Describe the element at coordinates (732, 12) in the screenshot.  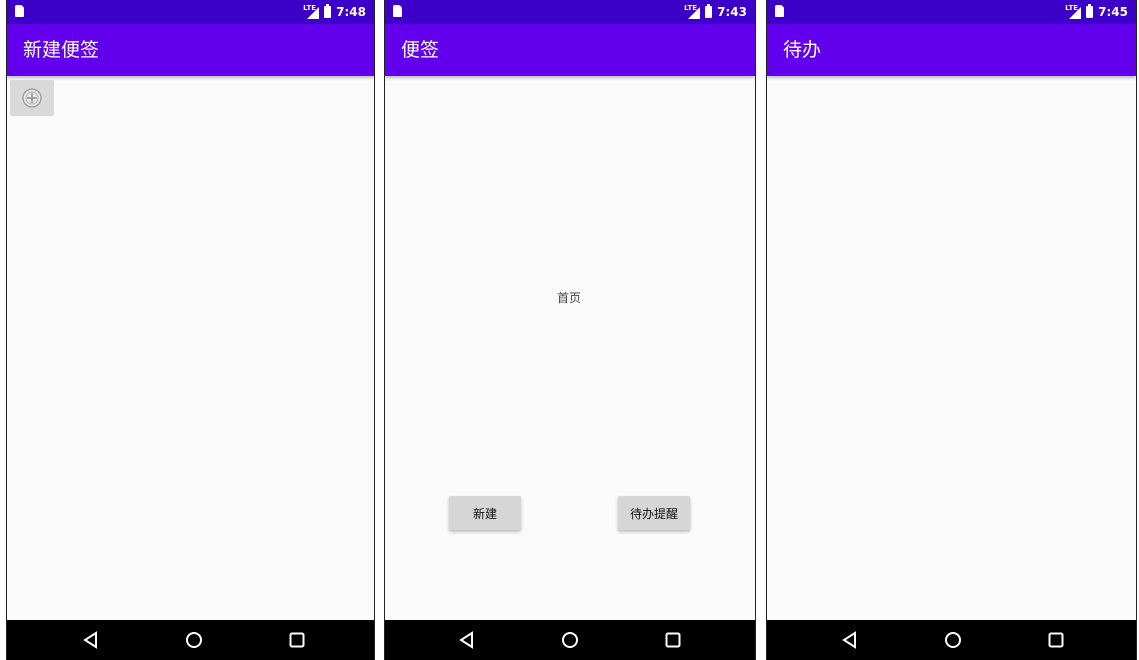
I see `status-time: 7:43` at that location.